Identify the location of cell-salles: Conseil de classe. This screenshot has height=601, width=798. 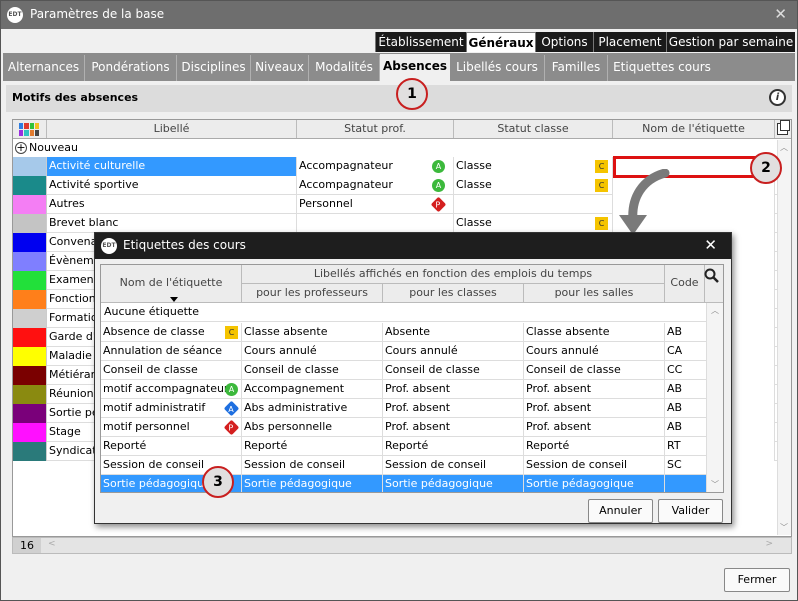
(594, 370).